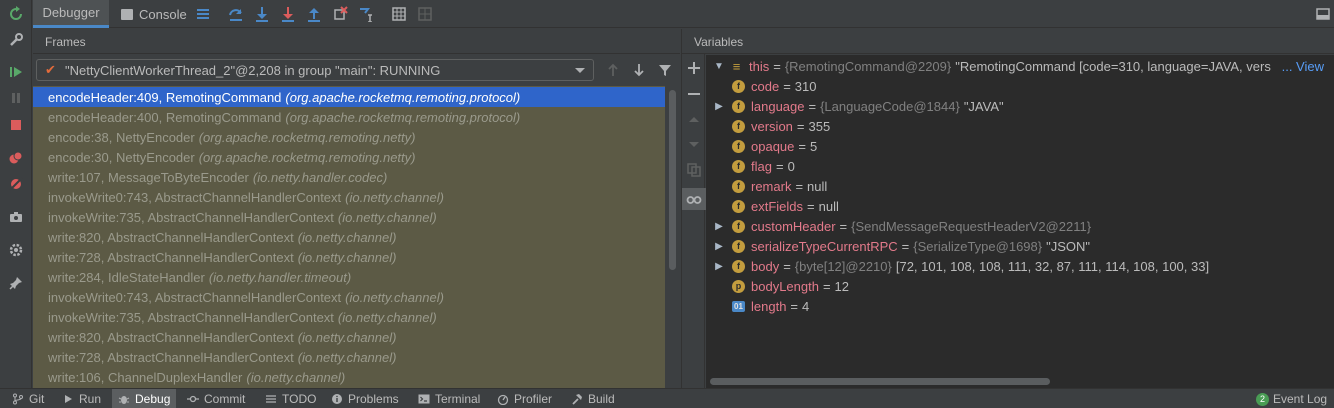 The height and width of the screenshot is (408, 1334). What do you see at coordinates (778, 106) in the screenshot?
I see `variable-name: language` at bounding box center [778, 106].